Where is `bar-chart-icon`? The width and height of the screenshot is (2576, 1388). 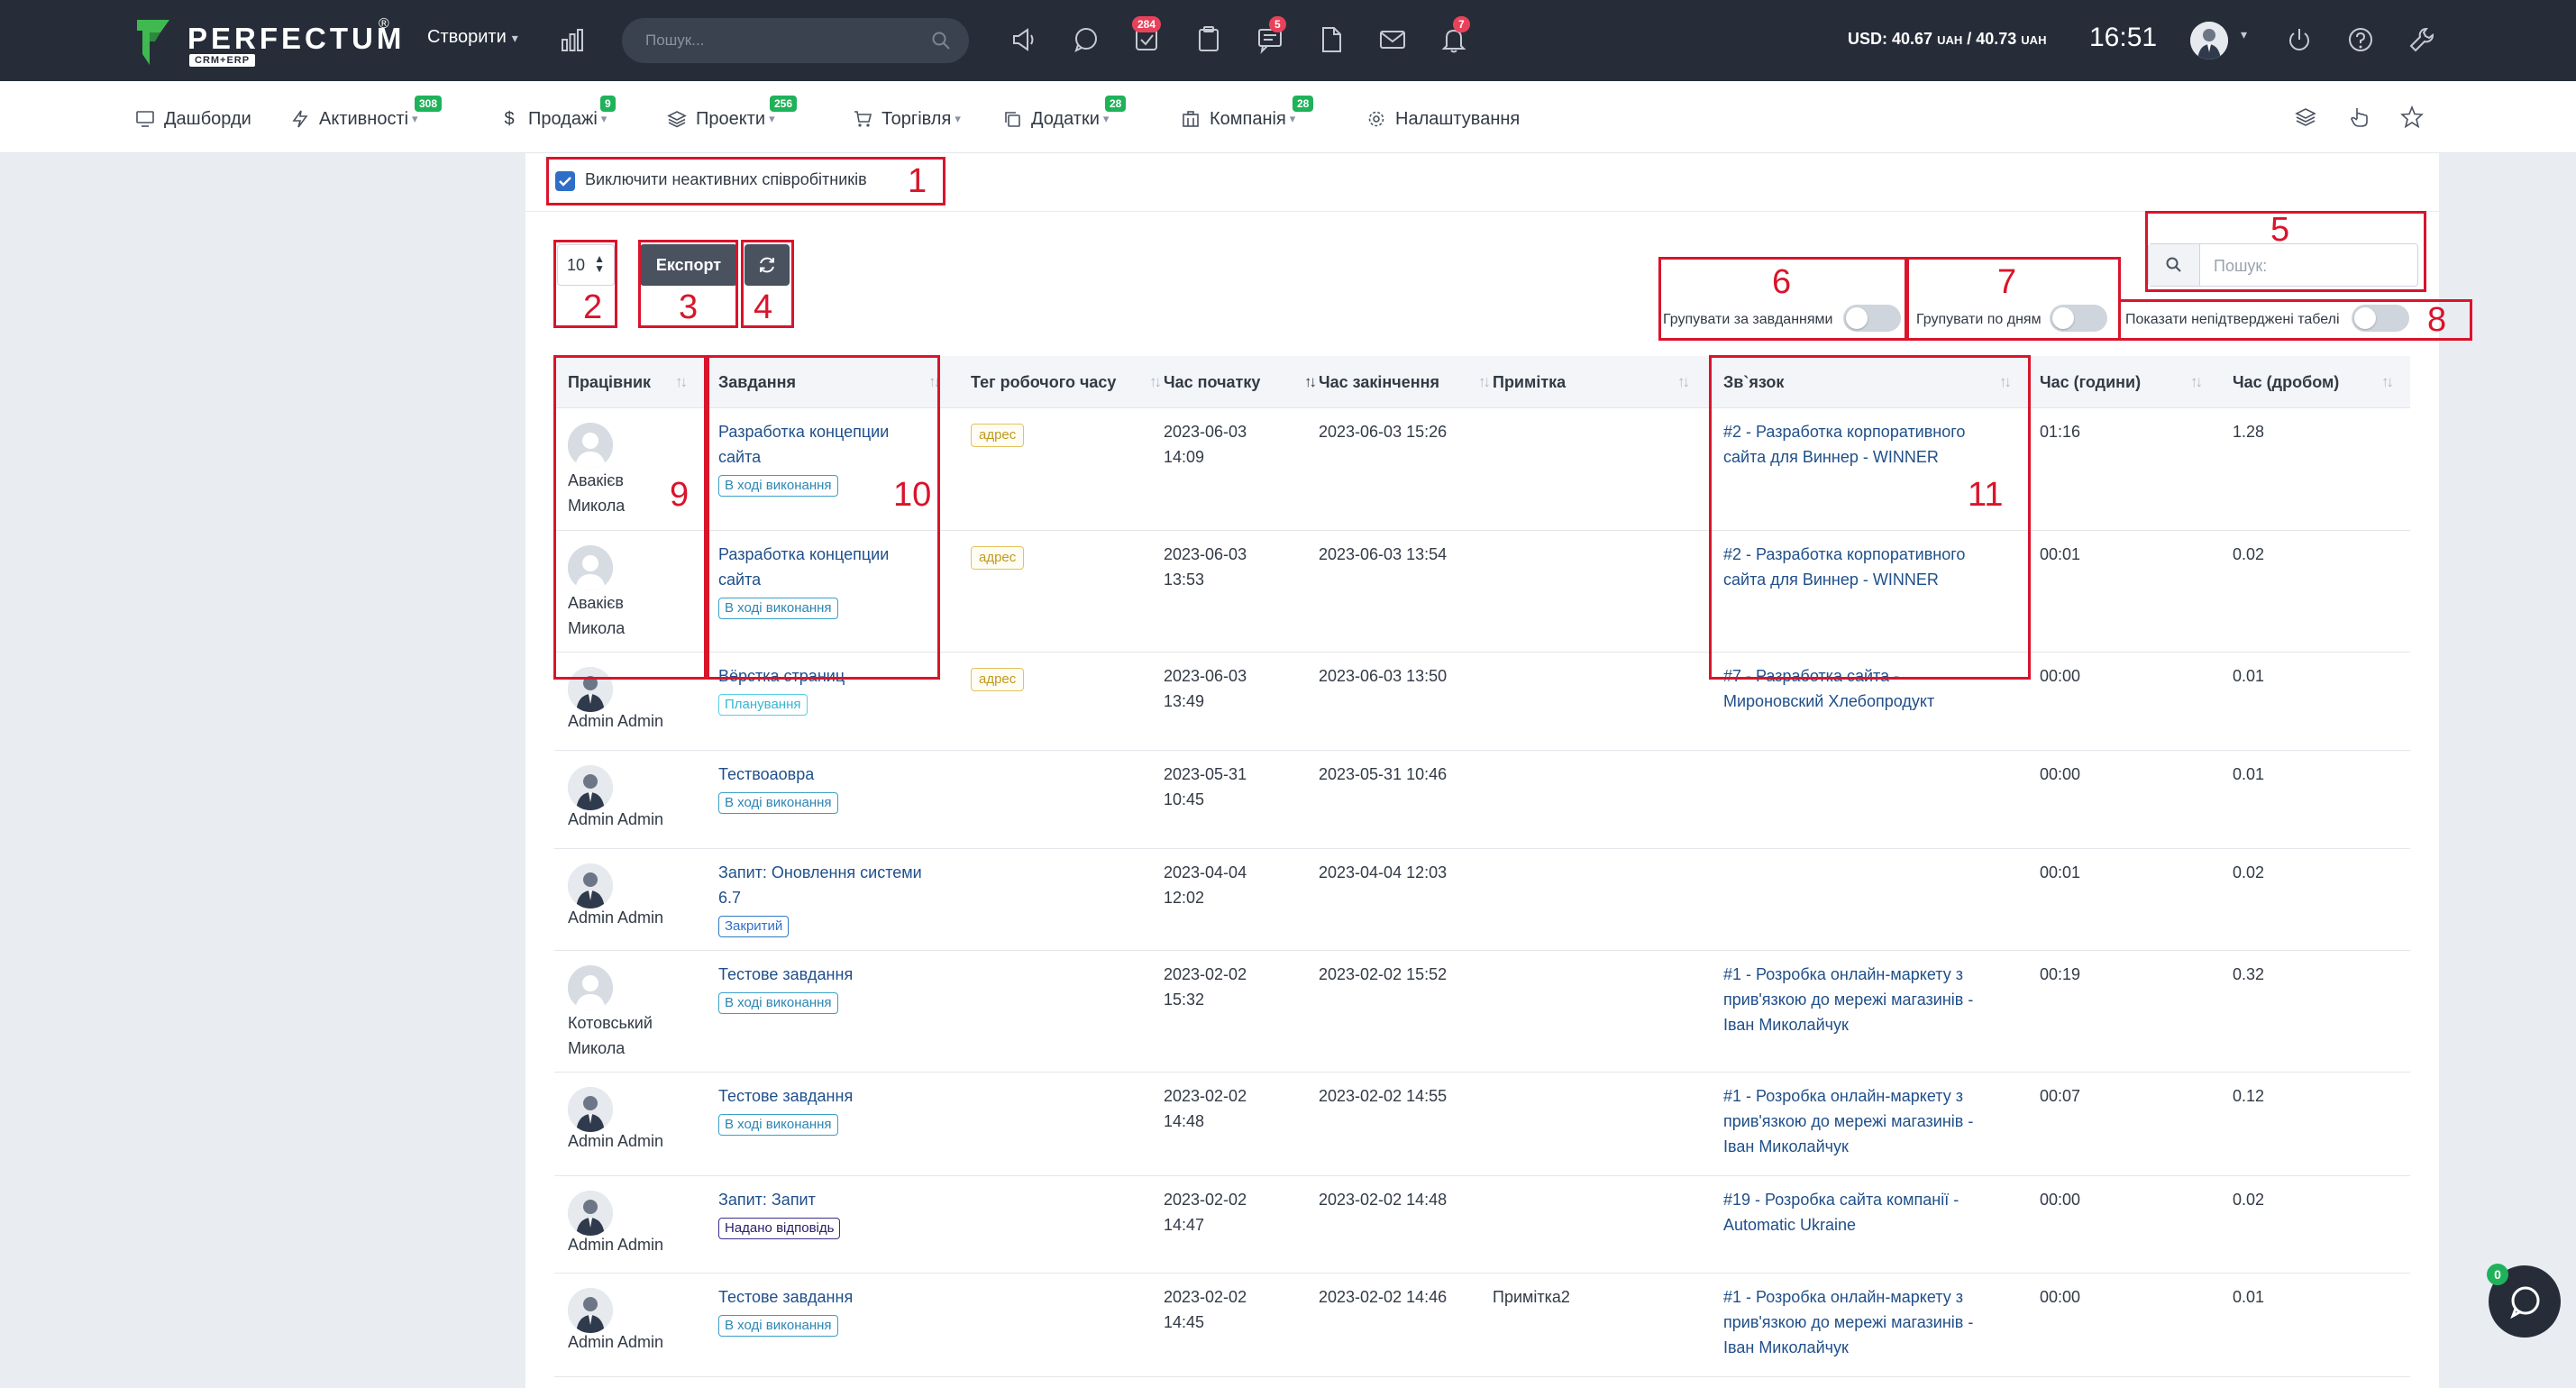
bar-chart-icon is located at coordinates (572, 40).